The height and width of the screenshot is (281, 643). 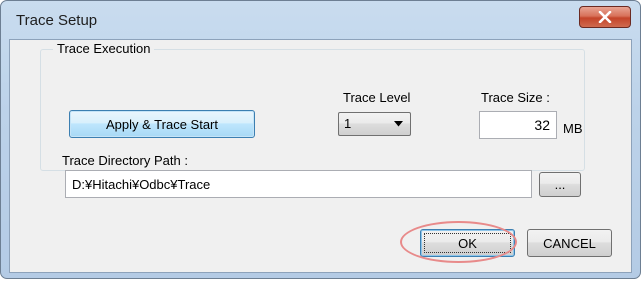 I want to click on trace-level-value: 1, so click(x=348, y=123).